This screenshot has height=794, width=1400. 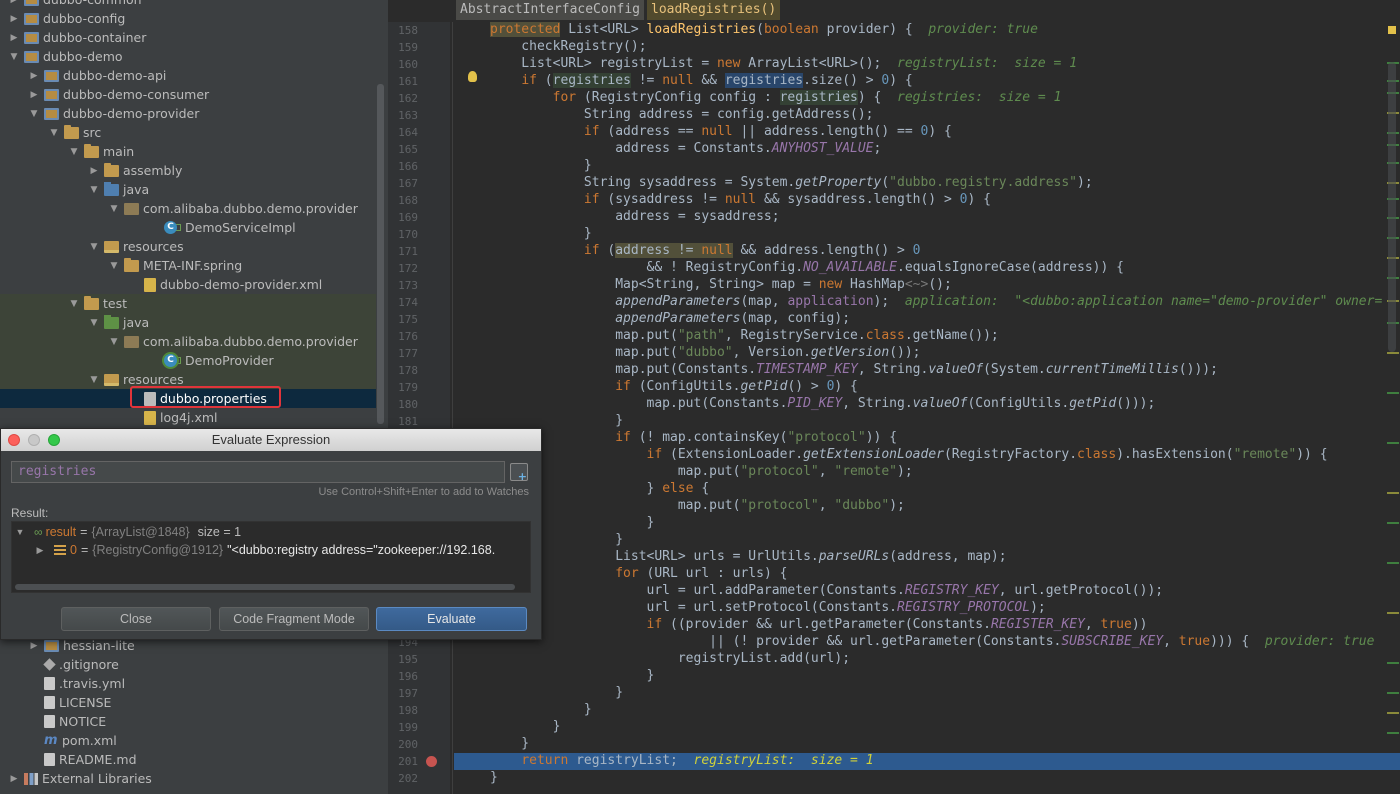 I want to click on result-row: ▼ ∞ result = {ArrayList@1848} size = 1, so click(x=128, y=532).